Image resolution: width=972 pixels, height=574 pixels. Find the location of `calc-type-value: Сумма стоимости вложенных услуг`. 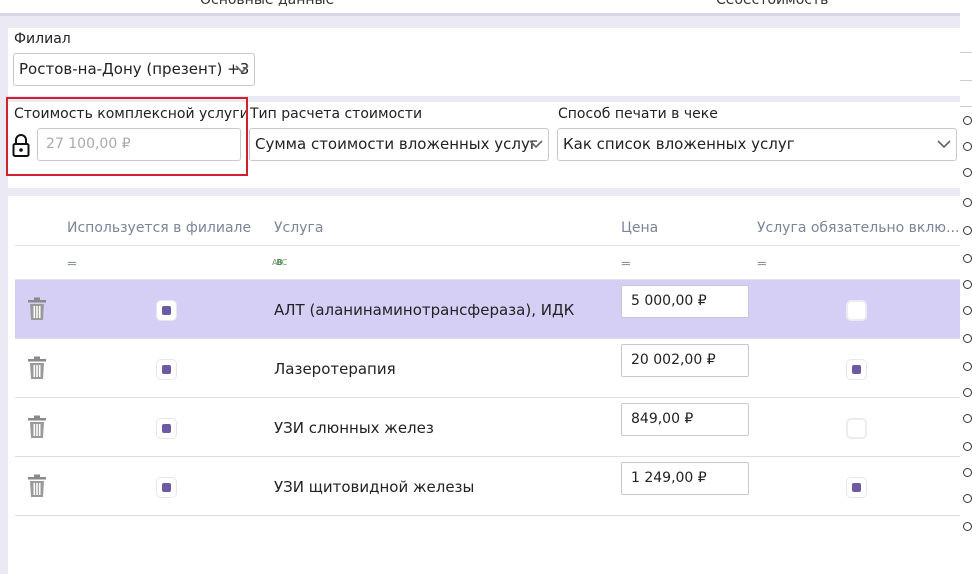

calc-type-value: Сумма стоимости вложенных услуг is located at coordinates (396, 144).